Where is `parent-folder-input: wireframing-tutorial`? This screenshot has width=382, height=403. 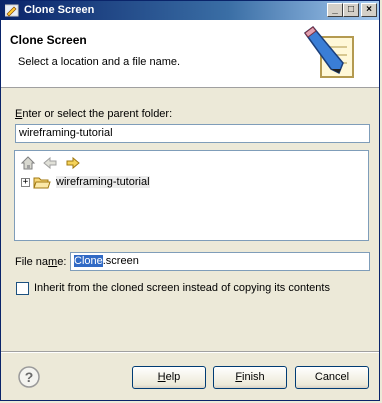 parent-folder-input: wireframing-tutorial is located at coordinates (192, 133).